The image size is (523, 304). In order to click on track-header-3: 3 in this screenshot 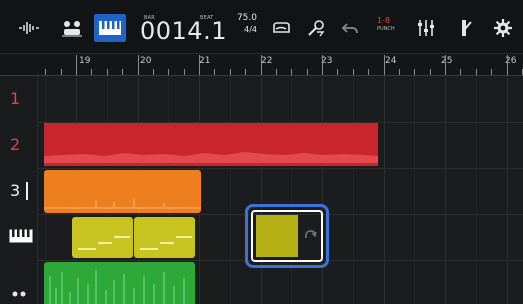, I will do `click(19, 191)`.